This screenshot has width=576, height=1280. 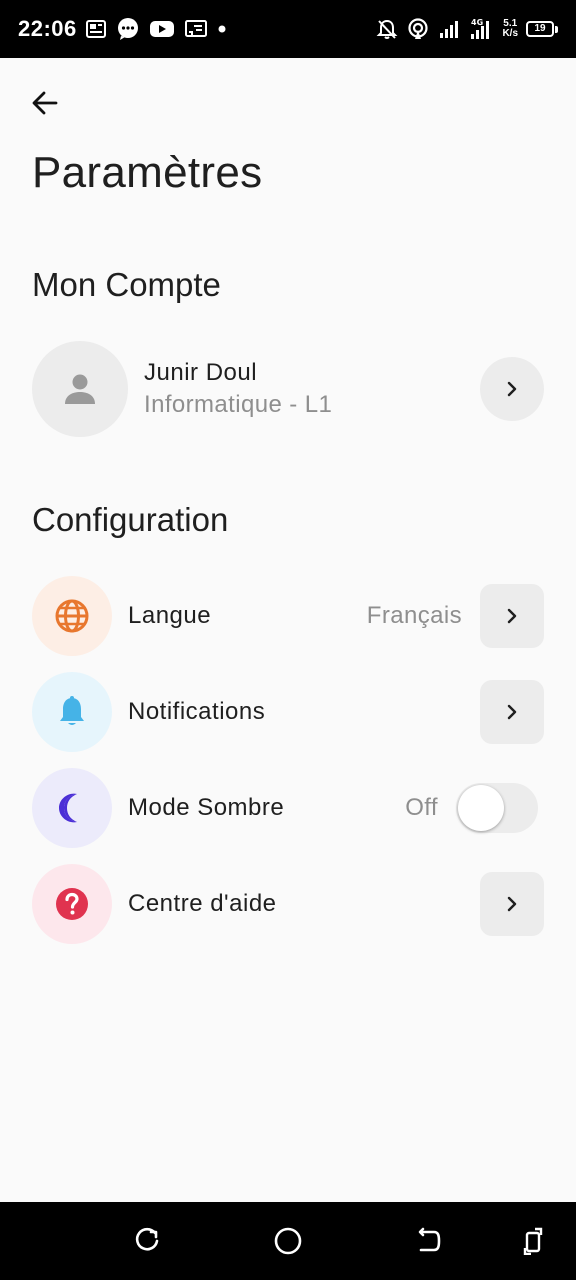 What do you see at coordinates (387, 29) in the screenshot?
I see `bell-off-icon` at bounding box center [387, 29].